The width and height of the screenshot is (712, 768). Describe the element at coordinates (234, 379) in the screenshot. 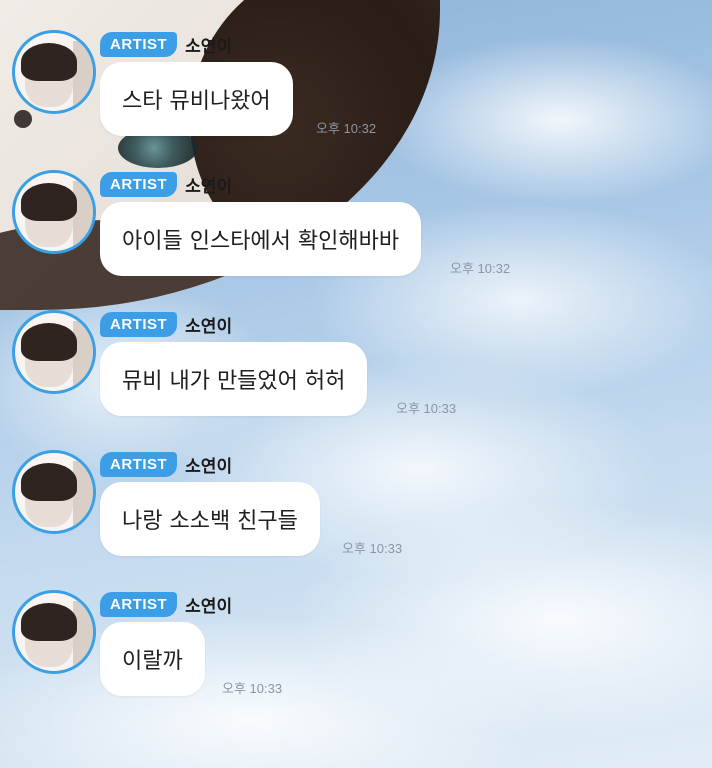

I see `message-bubble: 뮤비 내가 만들었어 허허` at that location.